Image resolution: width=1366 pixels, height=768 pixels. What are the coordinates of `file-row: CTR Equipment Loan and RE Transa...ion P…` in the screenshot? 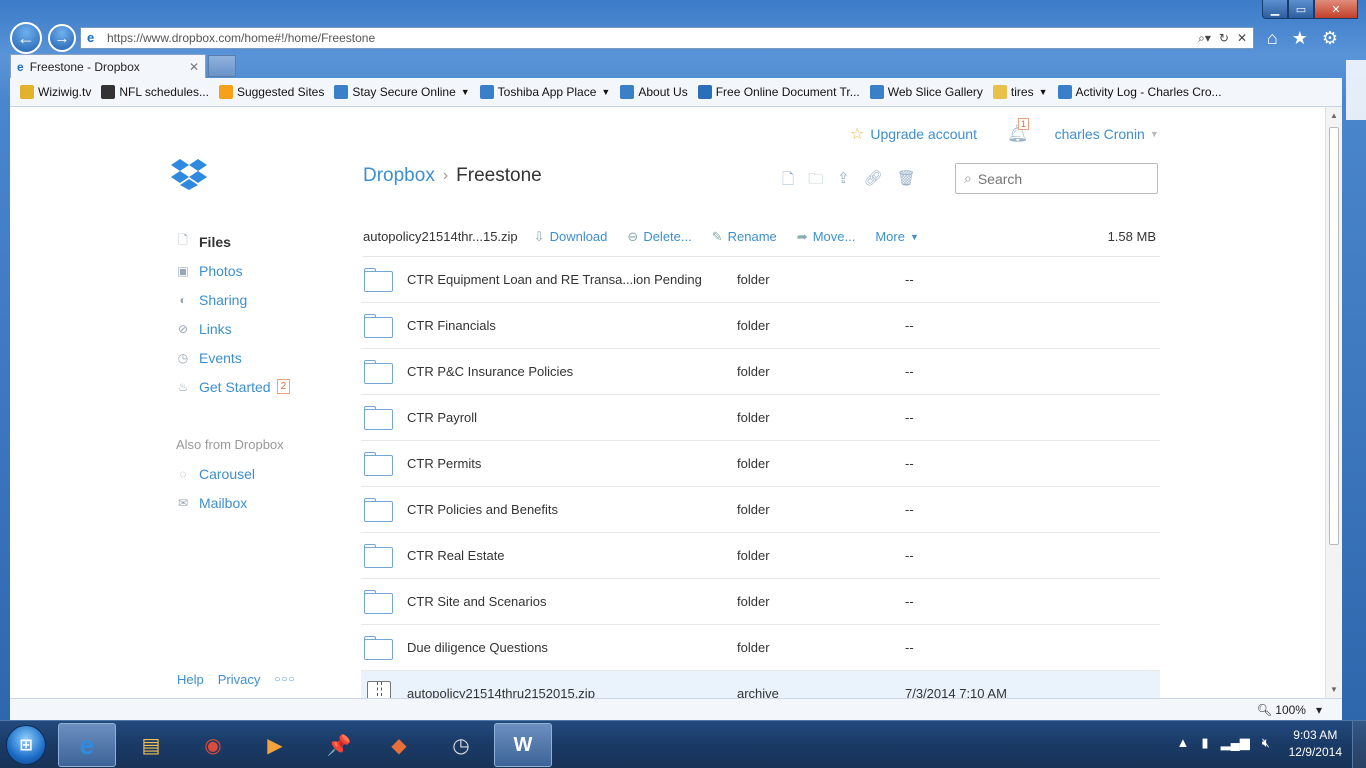 It's located at (760, 280).